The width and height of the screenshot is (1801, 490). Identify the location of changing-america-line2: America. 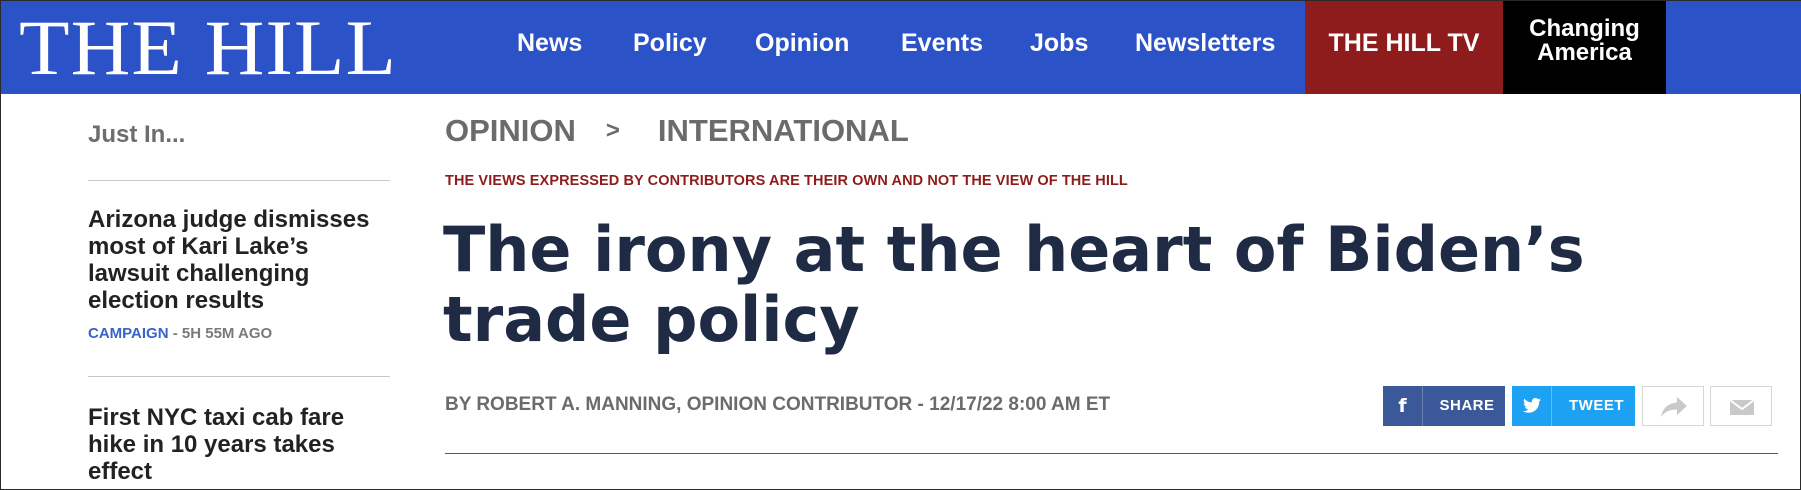
(1584, 52).